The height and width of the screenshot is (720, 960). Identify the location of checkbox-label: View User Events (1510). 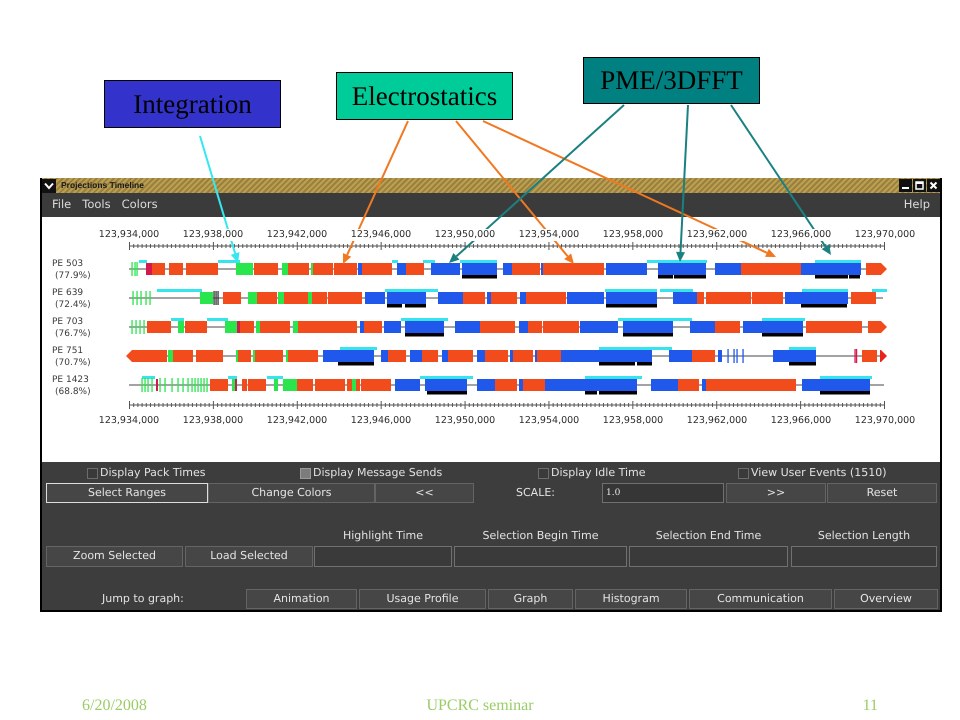
(818, 472).